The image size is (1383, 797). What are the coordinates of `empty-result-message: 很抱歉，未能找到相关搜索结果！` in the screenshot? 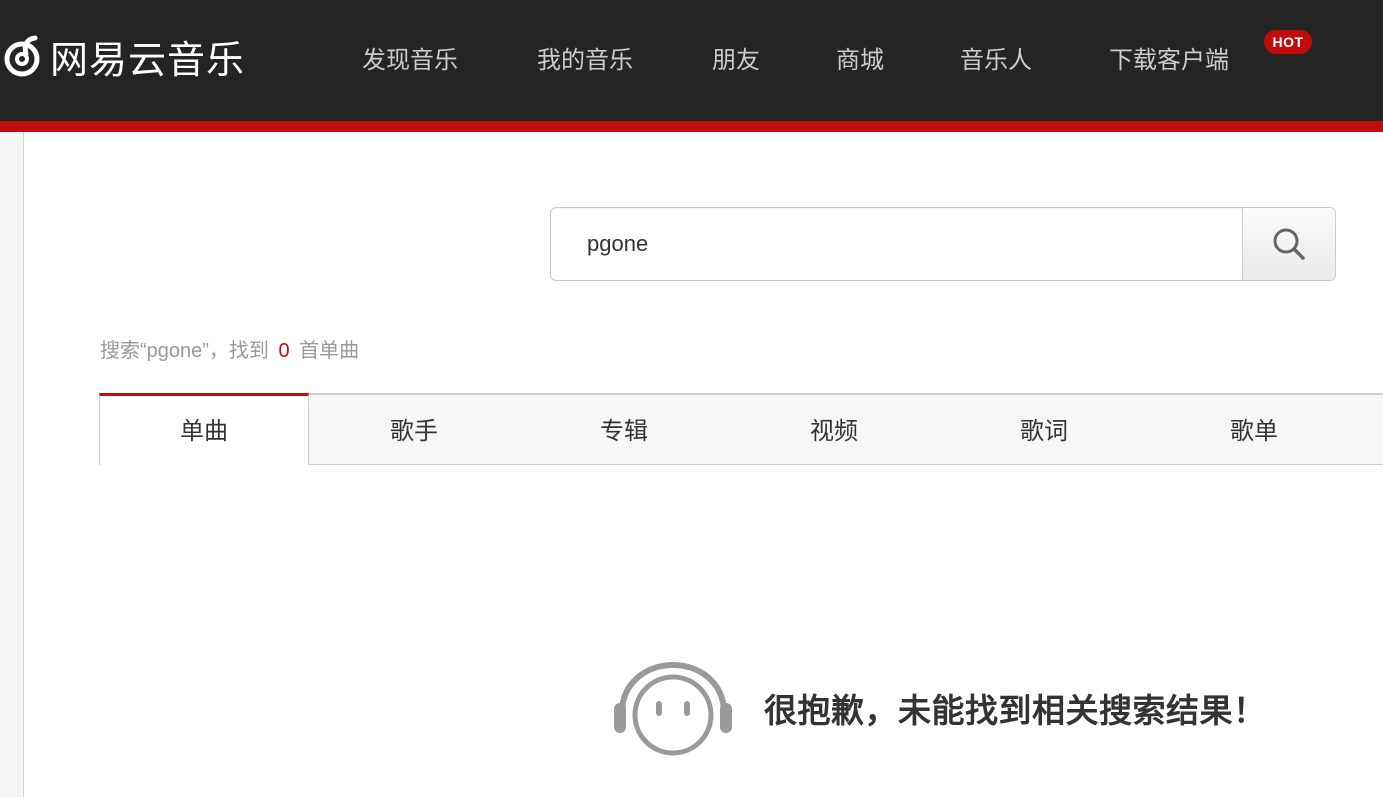 It's located at (1015, 710).